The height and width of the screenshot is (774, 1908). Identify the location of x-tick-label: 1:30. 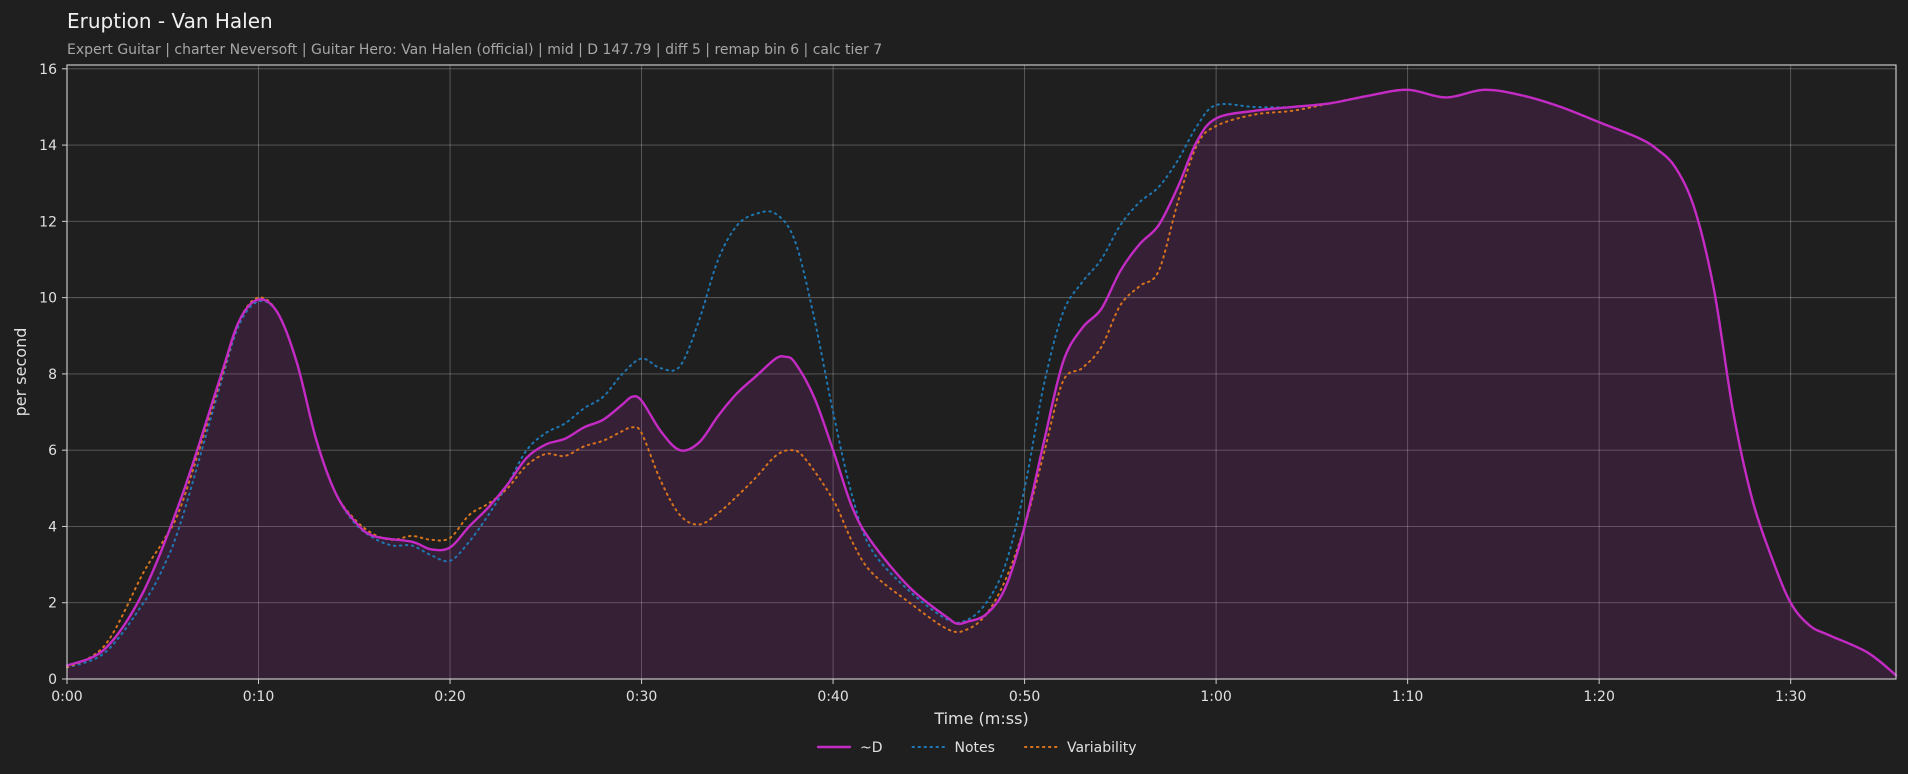
(1790, 697).